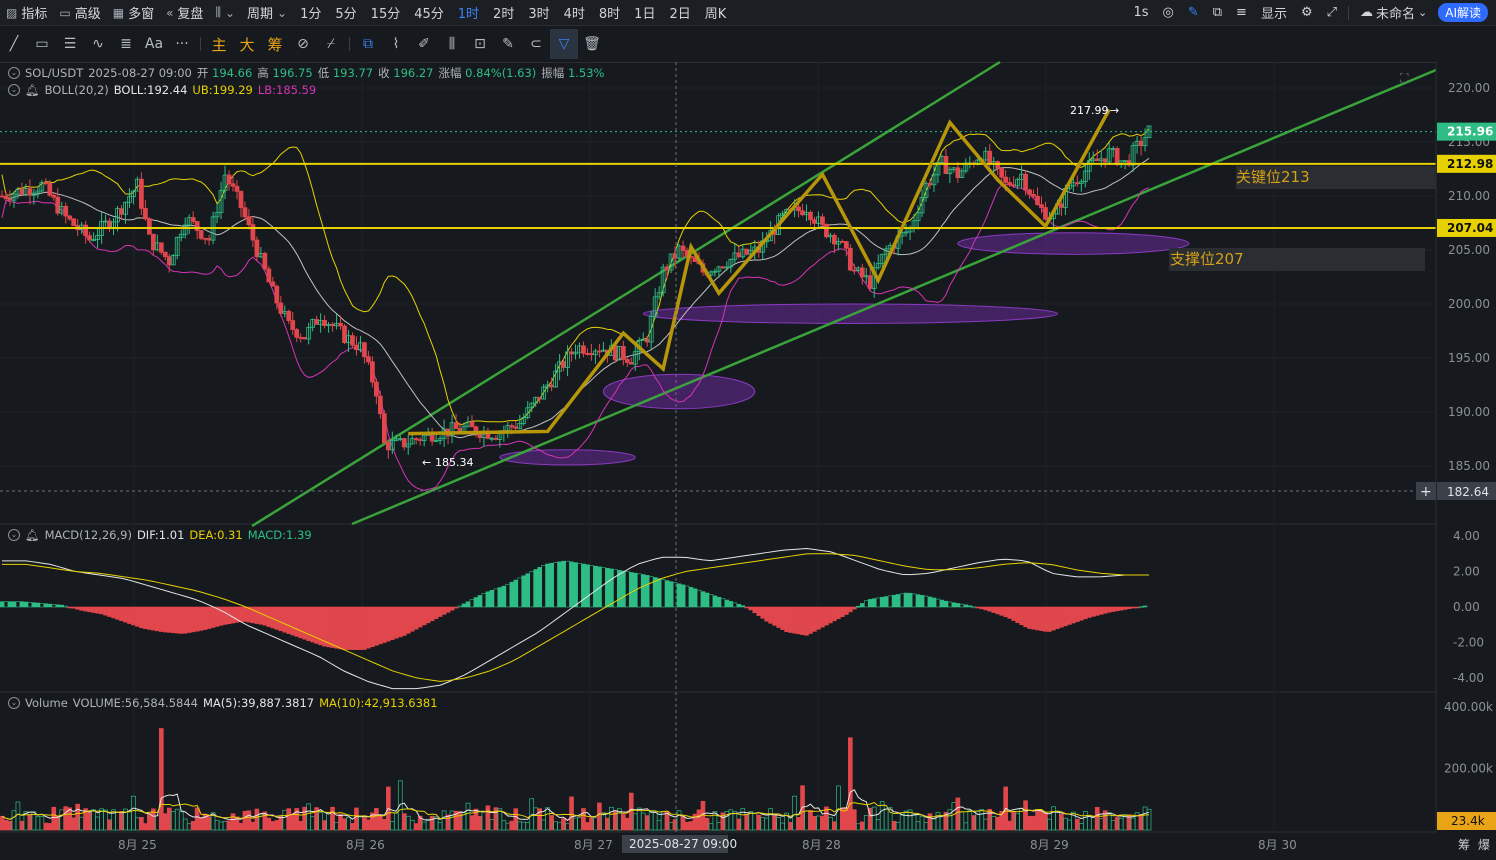 The height and width of the screenshot is (860, 1496). Describe the element at coordinates (1426, 492) in the screenshot. I see `plus-icon: +` at that location.